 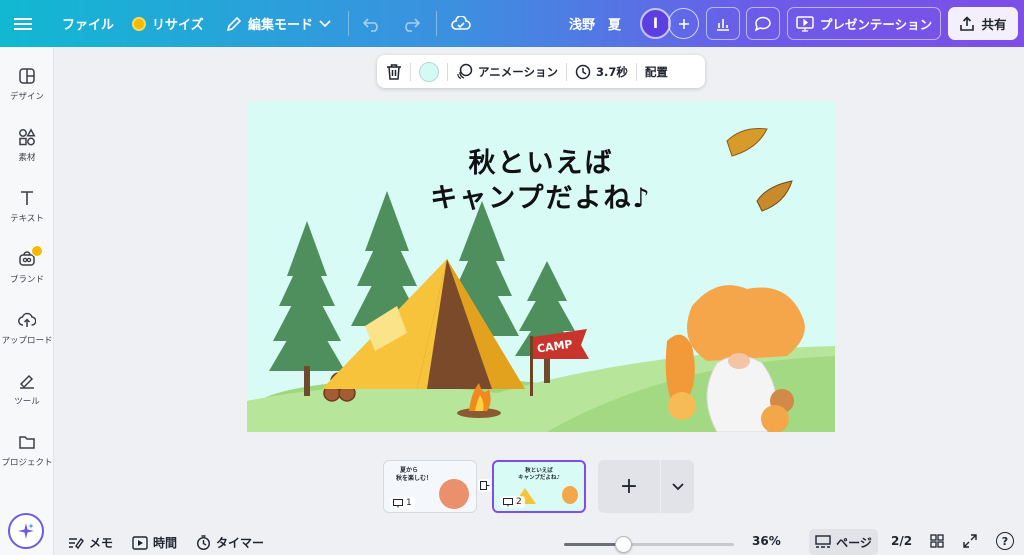 What do you see at coordinates (409, 503) in the screenshot?
I see `page-number-label: 1` at bounding box center [409, 503].